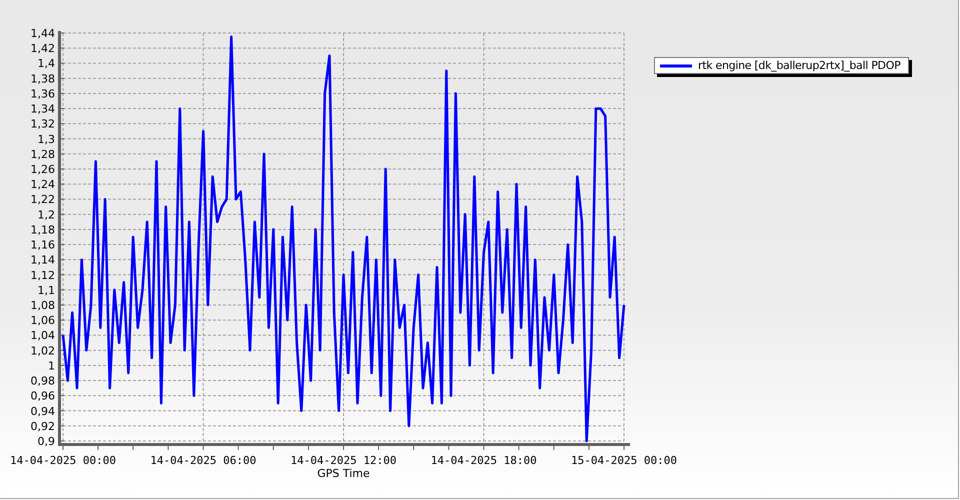 This screenshot has height=500, width=960. What do you see at coordinates (42, 381) in the screenshot?
I see `y-tick-label: 0,98` at bounding box center [42, 381].